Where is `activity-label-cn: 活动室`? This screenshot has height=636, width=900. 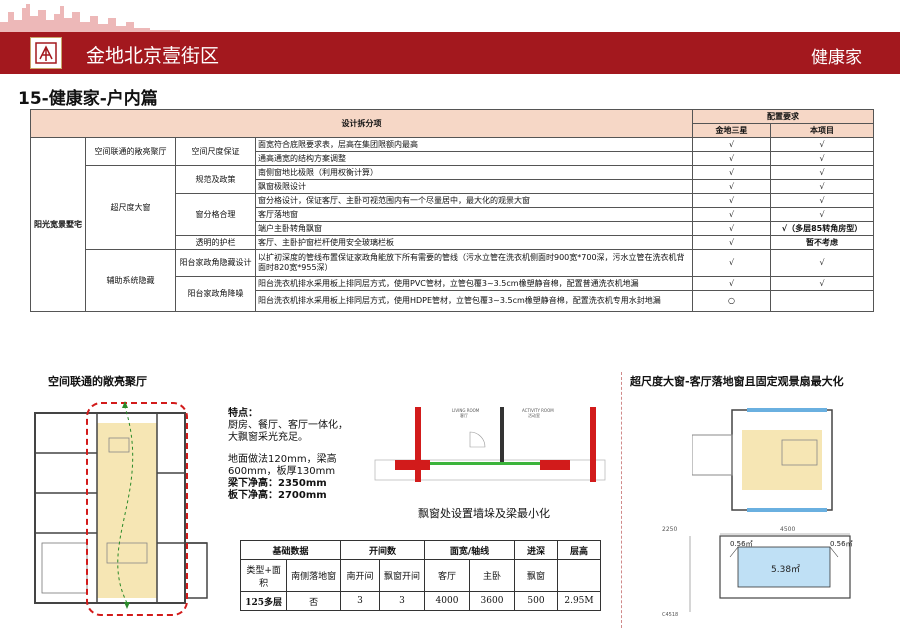 activity-label-cn: 活动室 is located at coordinates (534, 415).